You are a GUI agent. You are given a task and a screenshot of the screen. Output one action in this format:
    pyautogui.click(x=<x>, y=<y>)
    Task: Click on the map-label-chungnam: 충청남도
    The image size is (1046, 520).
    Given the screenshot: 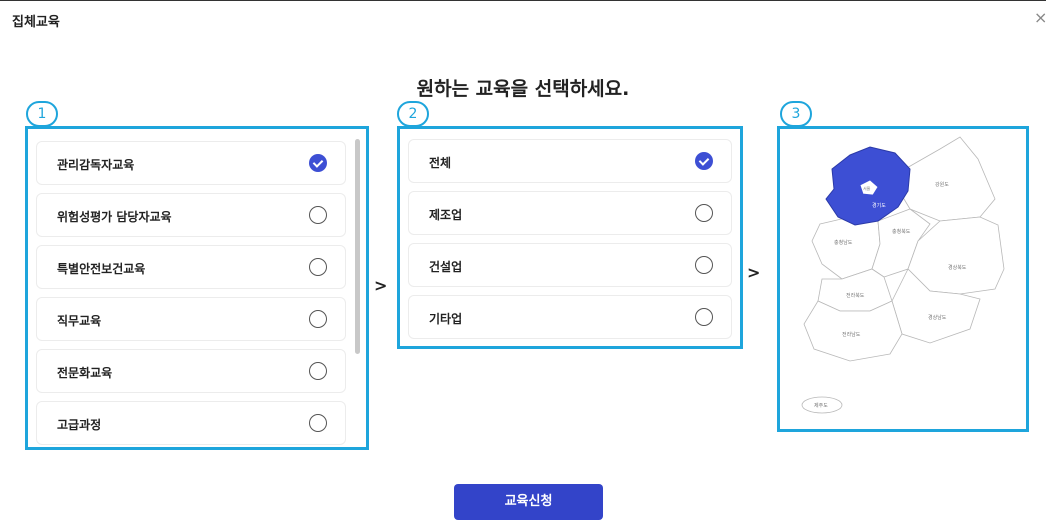 What is the action you would take?
    pyautogui.click(x=843, y=242)
    